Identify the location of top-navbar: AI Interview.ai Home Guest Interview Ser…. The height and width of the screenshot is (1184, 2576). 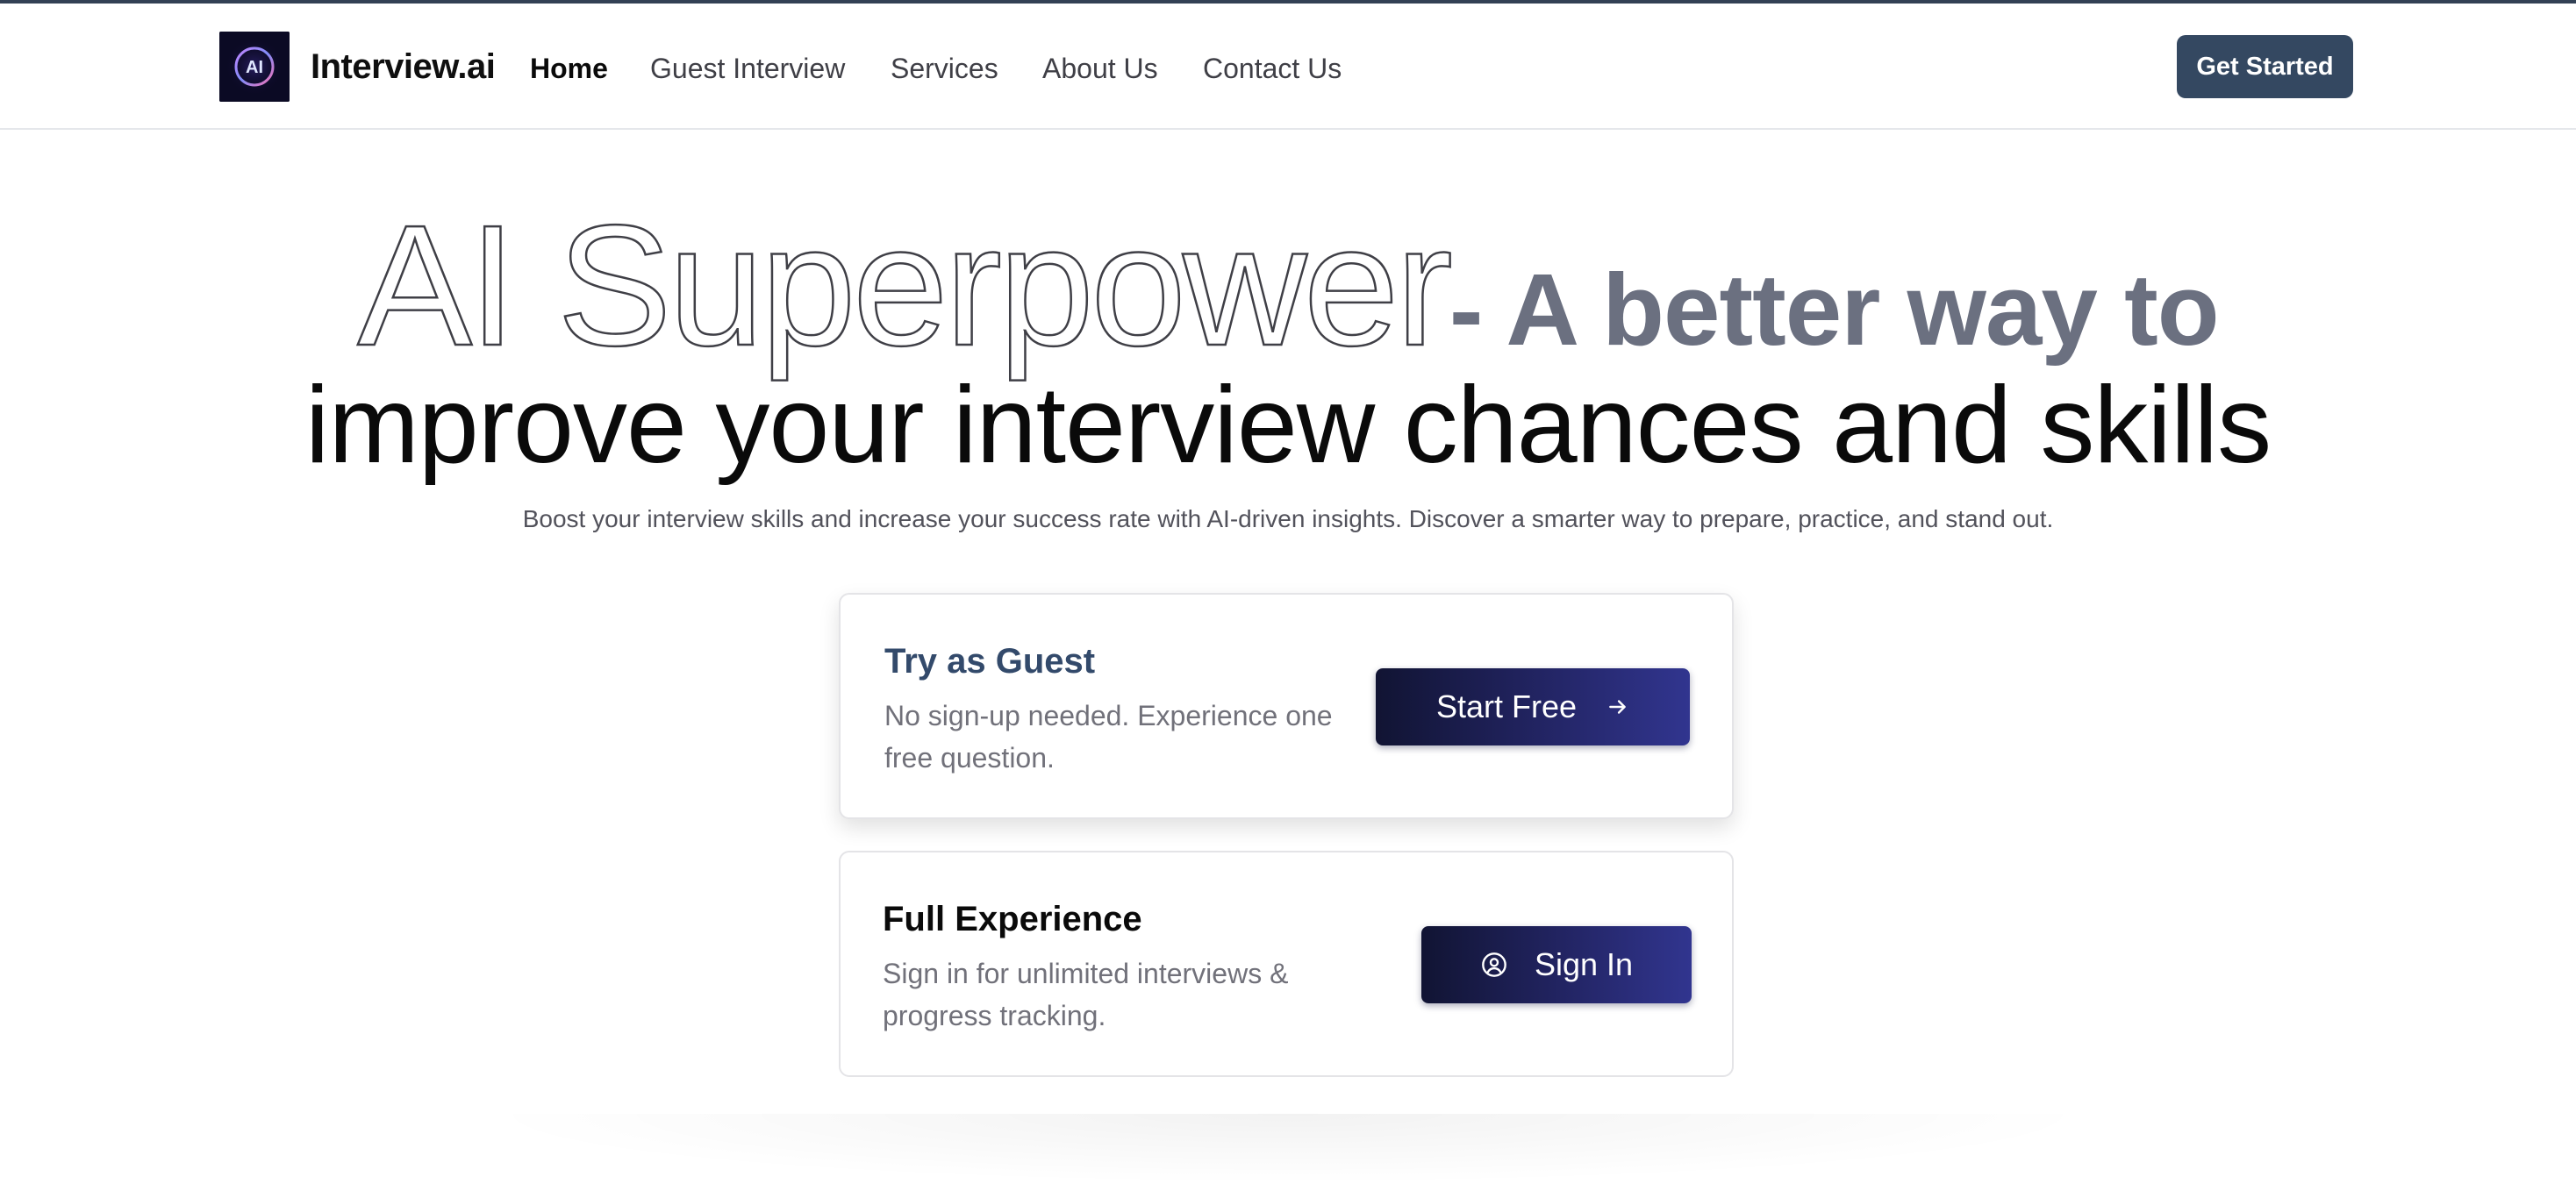
(1288, 67).